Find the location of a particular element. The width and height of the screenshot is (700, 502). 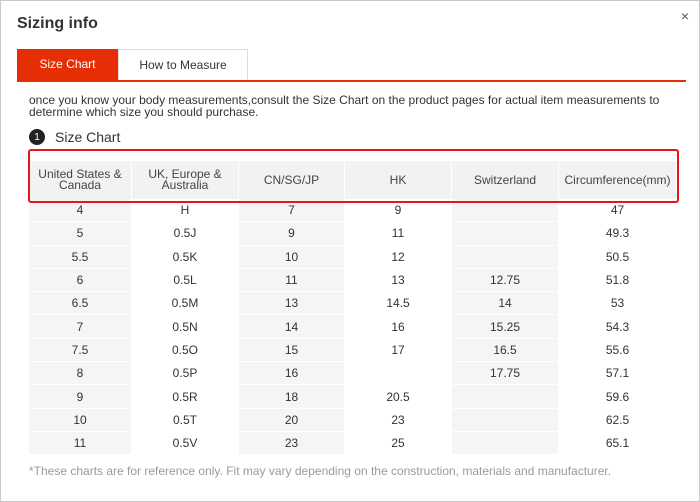

table-cell: 59.6 is located at coordinates (618, 397).